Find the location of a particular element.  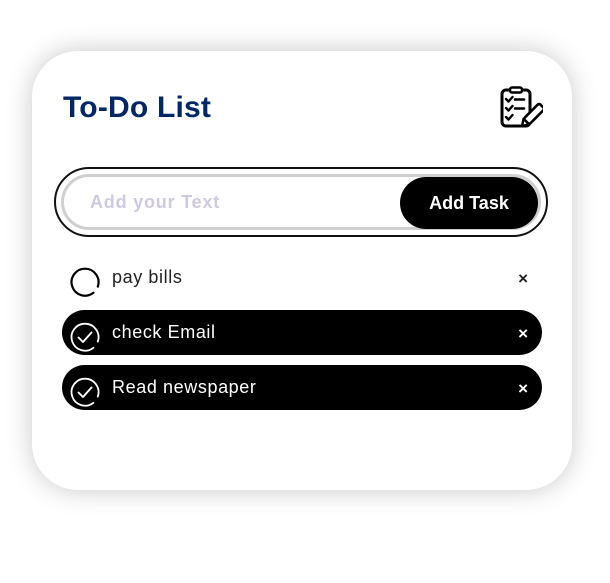

task-input-frame: Add Task is located at coordinates (301, 202).